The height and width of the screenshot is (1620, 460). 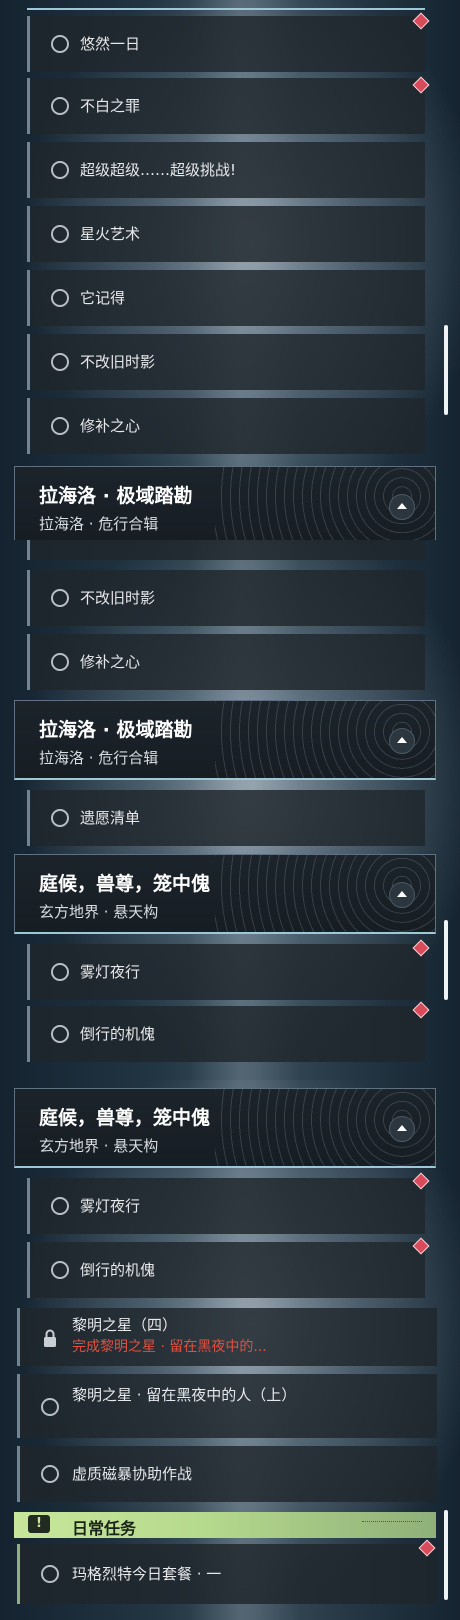 What do you see at coordinates (158, 170) in the screenshot?
I see `quest-label: 超级超级……超级挑战!` at bounding box center [158, 170].